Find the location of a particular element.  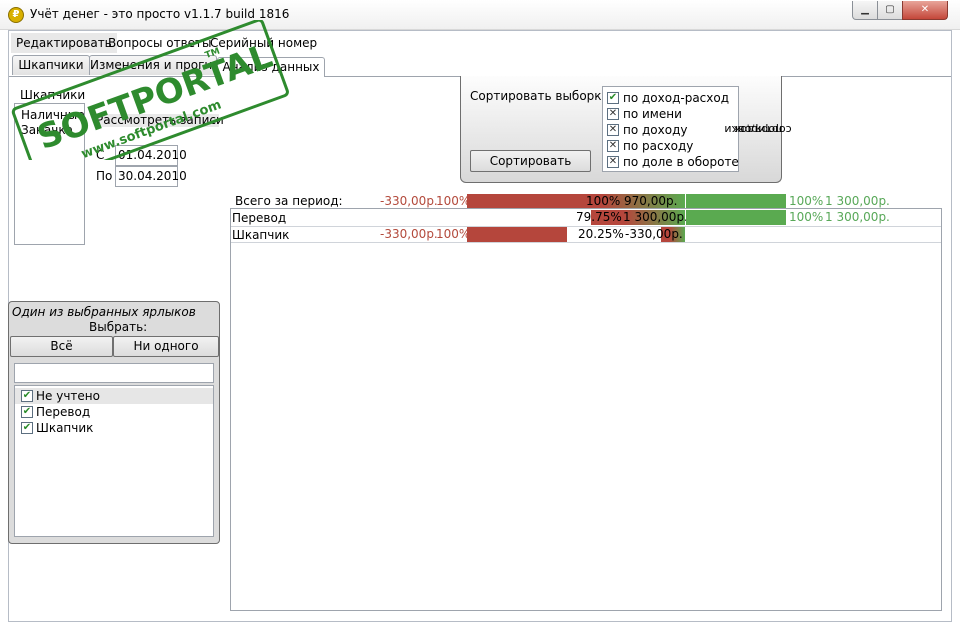

table-row-name: Шкапчик is located at coordinates (260, 235).